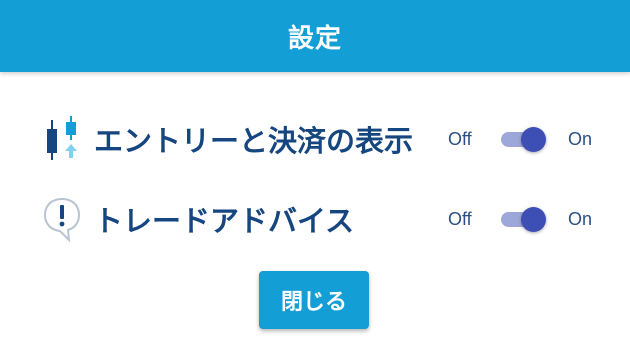 This screenshot has width=630, height=364. What do you see at coordinates (224, 221) in the screenshot?
I see `setting-label-trade-advice: トレードアドバイス` at bounding box center [224, 221].